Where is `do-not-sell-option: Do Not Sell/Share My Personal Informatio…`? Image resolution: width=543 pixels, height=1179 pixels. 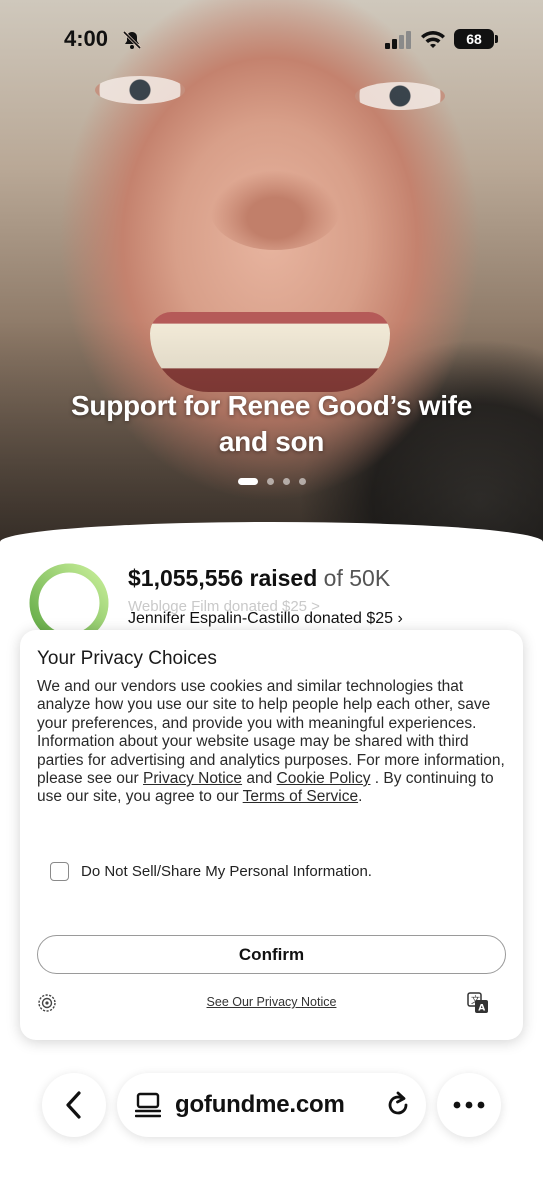
do-not-sell-option: Do Not Sell/Share My Personal Informatio… is located at coordinates (211, 871).